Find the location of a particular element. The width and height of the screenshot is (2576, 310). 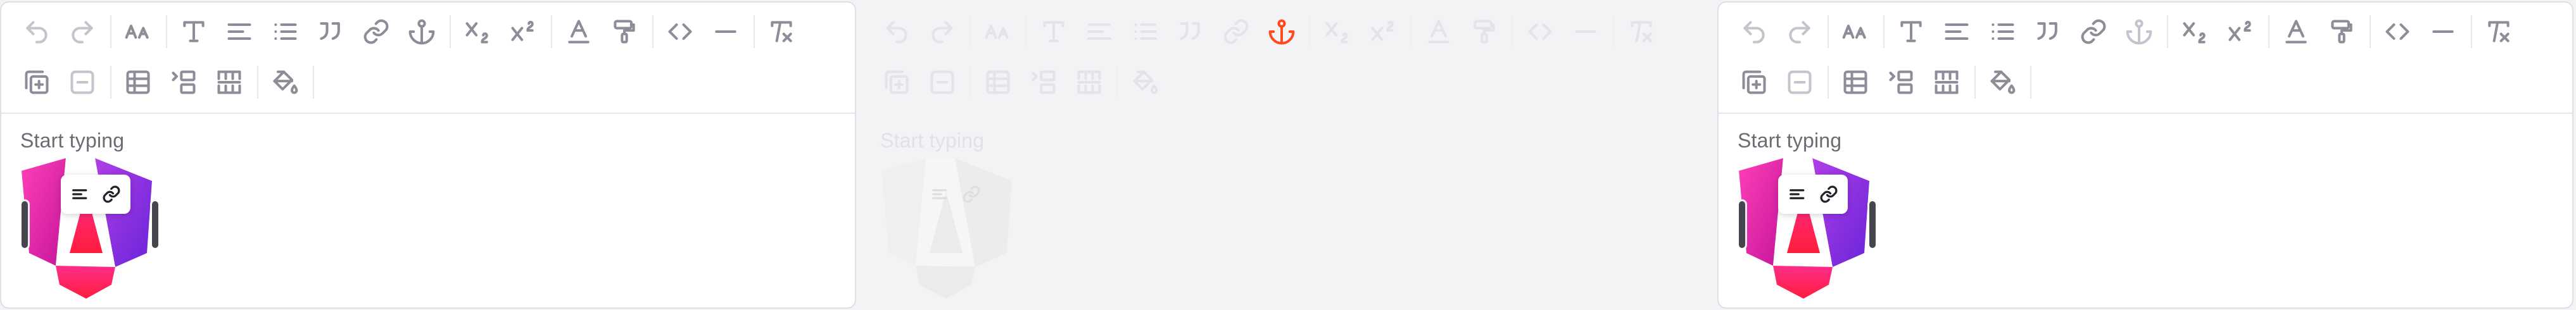

code-icon is located at coordinates (2397, 32).